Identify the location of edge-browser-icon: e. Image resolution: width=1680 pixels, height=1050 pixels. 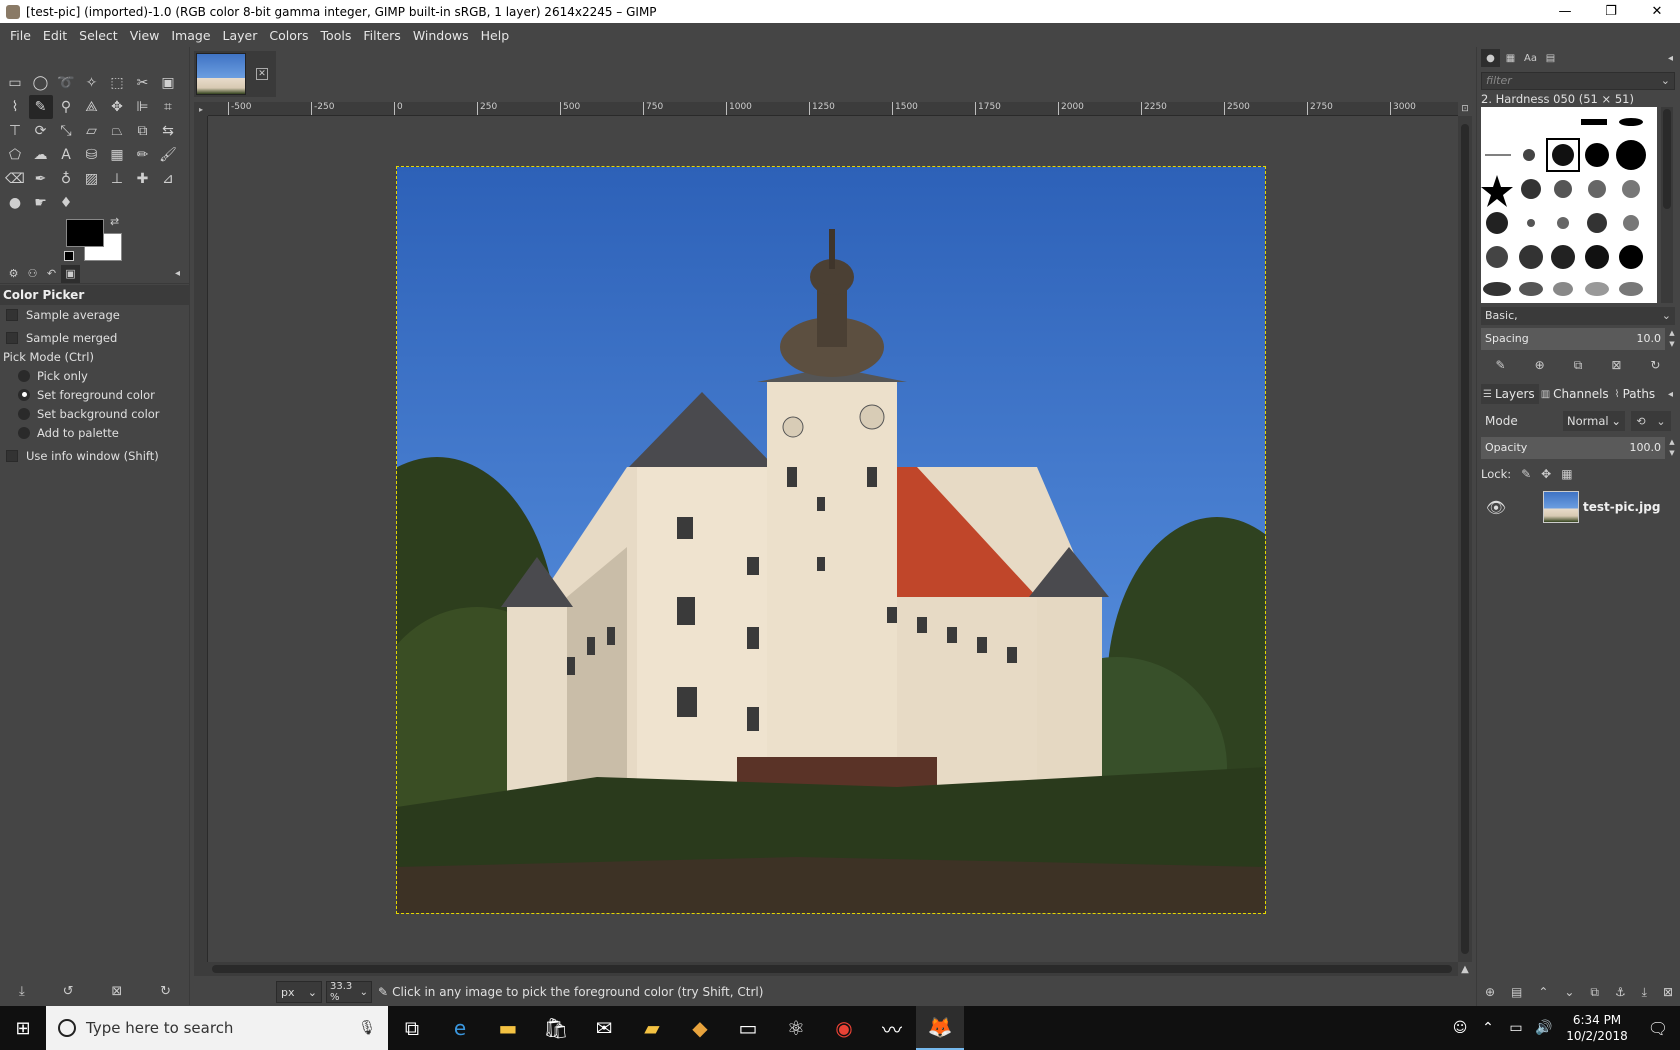
(460, 1028).